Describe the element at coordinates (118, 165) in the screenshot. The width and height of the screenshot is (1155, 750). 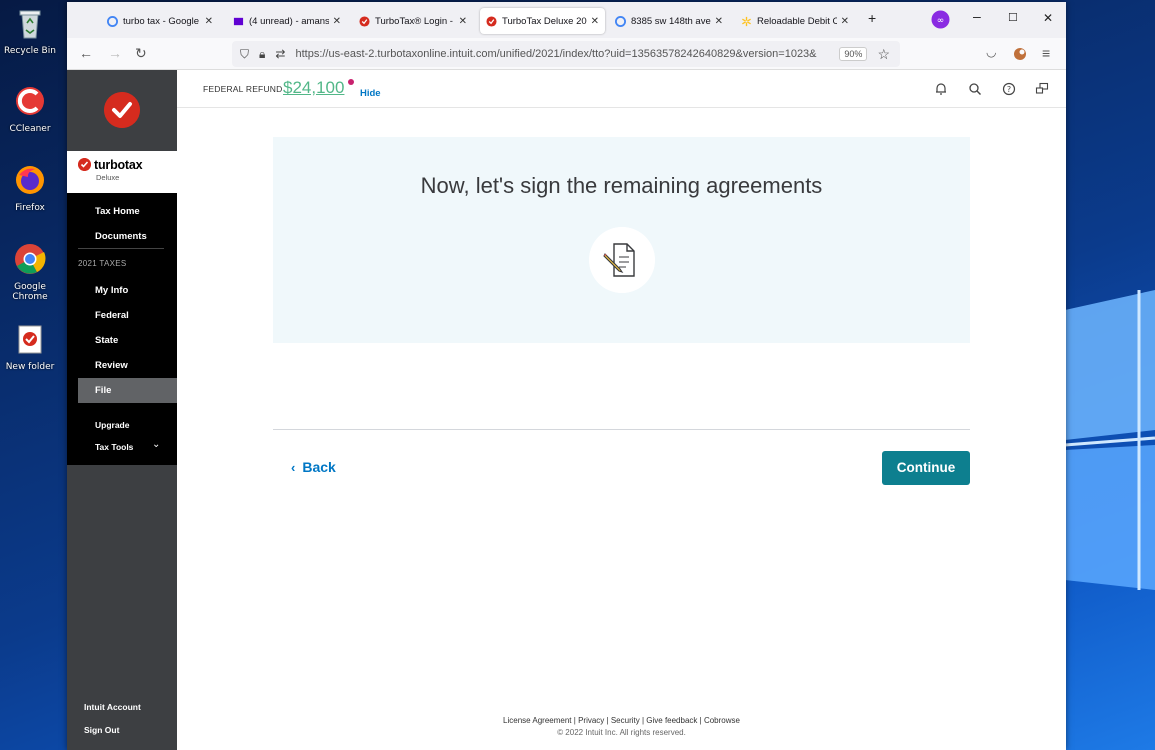
I see `brand-name: turbotax` at that location.